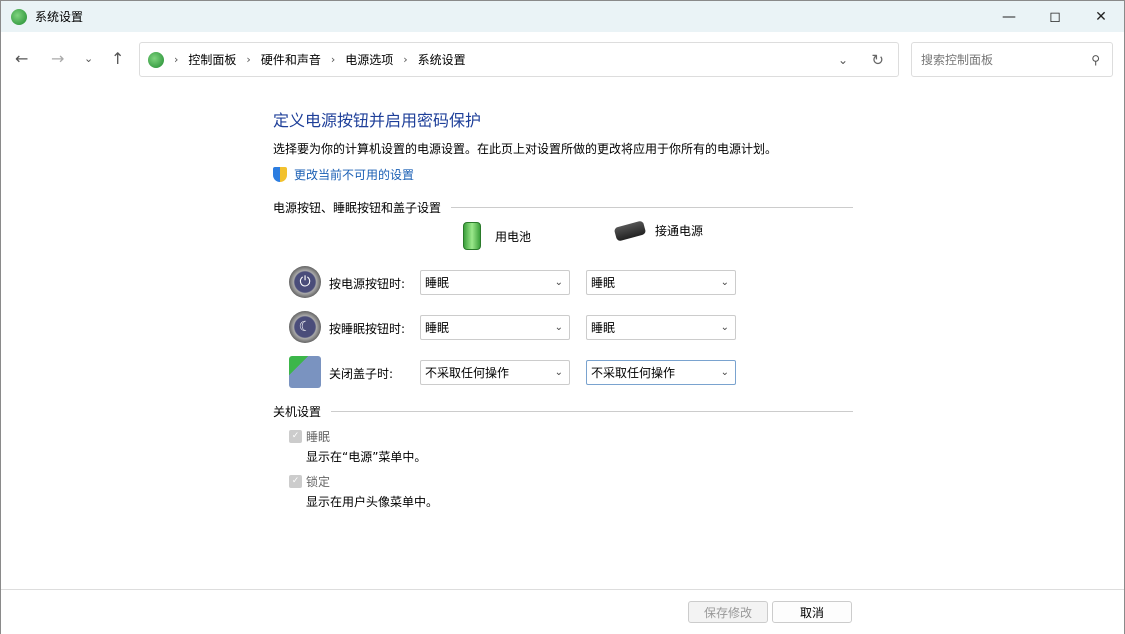  I want to click on checkbox-label: 睡眠, so click(318, 437).